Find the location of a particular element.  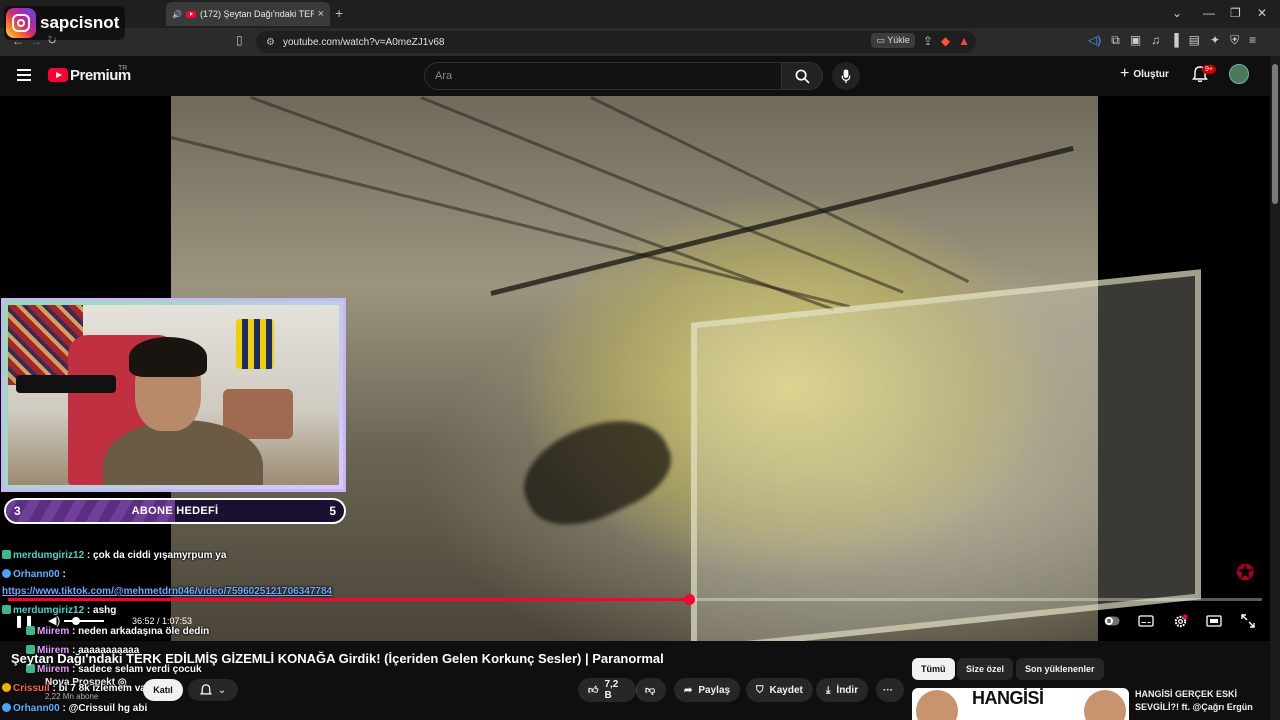

tab-list-chevron-icon: ⌄ is located at coordinates (1177, 13).